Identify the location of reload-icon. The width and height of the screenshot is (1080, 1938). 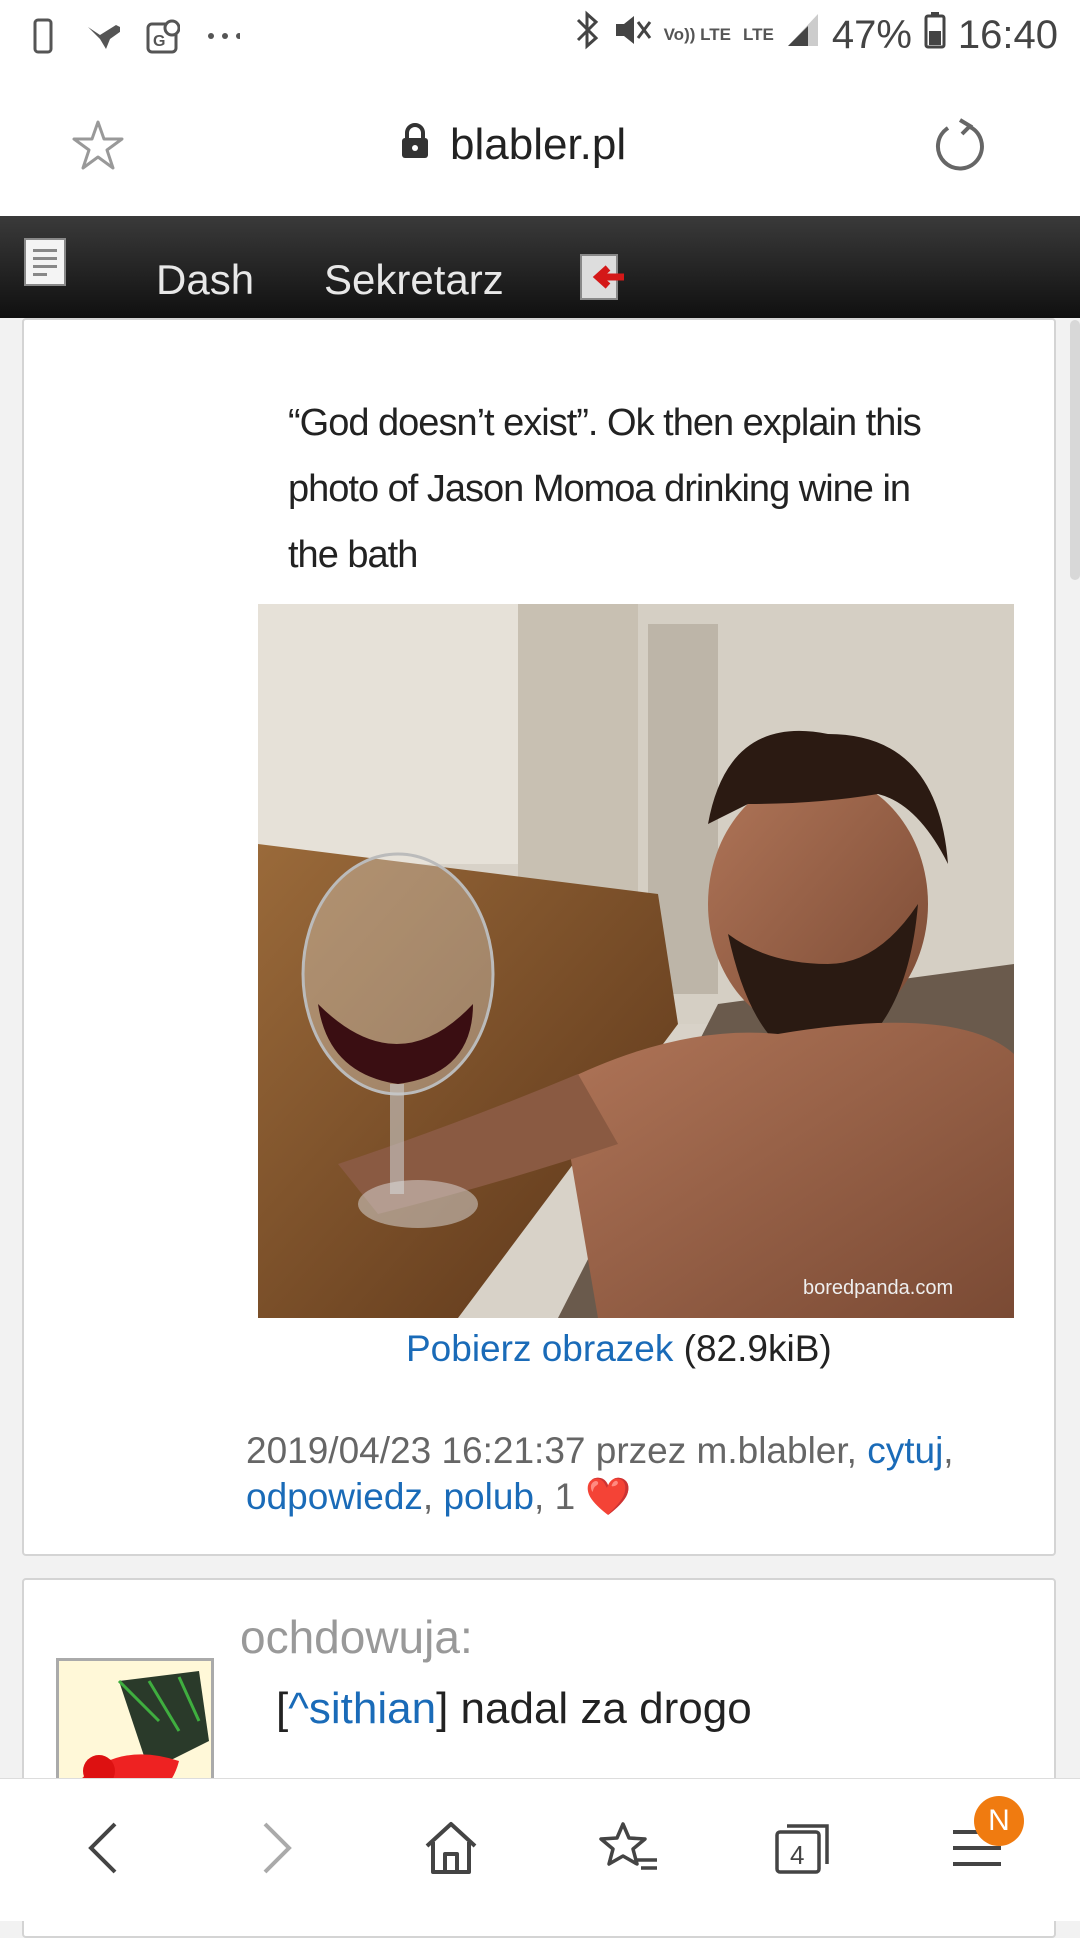
(960, 146).